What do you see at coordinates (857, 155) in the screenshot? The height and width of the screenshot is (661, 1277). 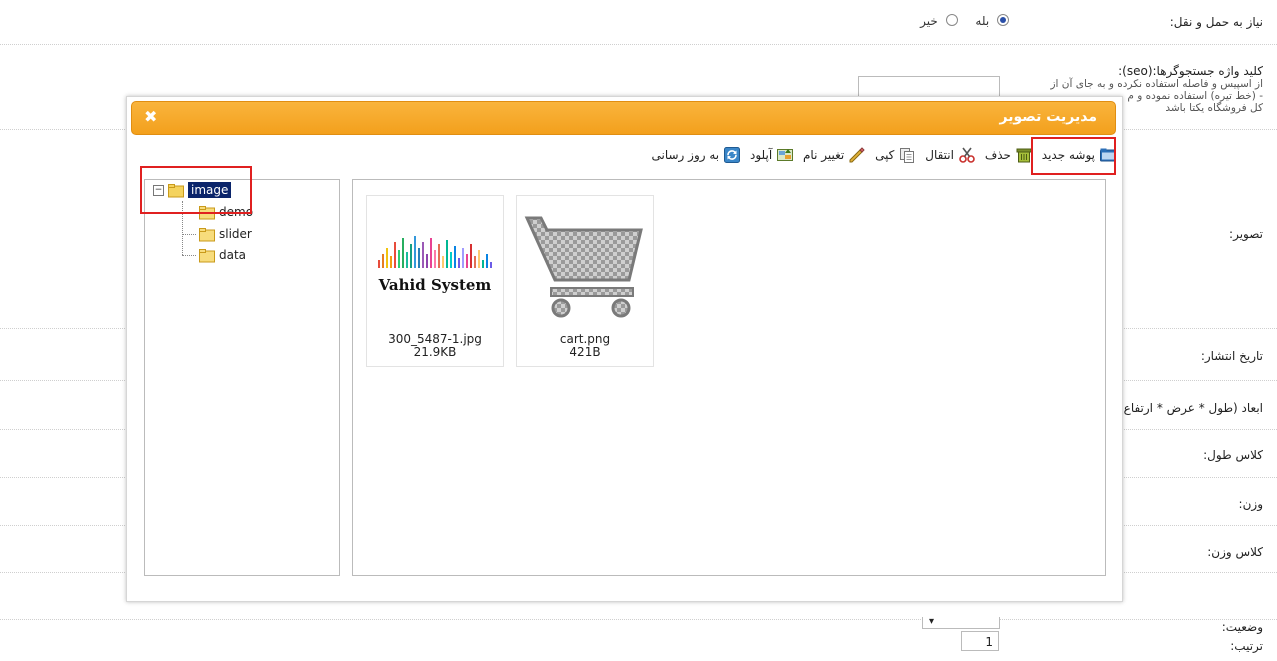 I see `pencil-icon` at bounding box center [857, 155].